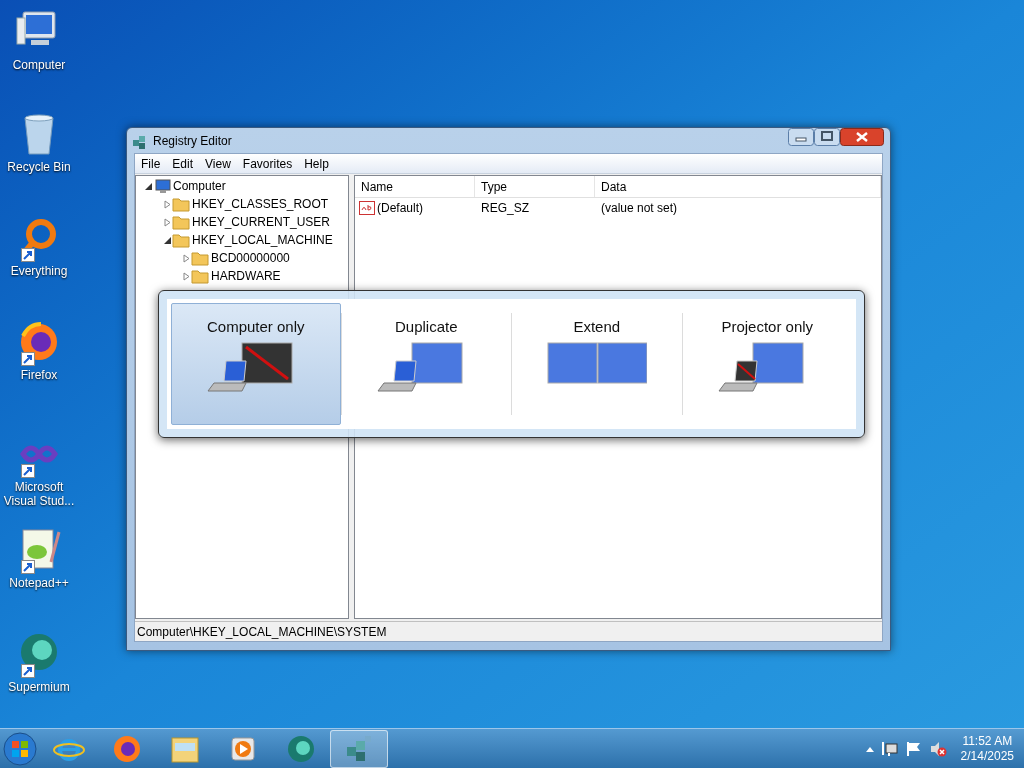  What do you see at coordinates (913, 748) in the screenshot?
I see `flag-icon` at bounding box center [913, 748].